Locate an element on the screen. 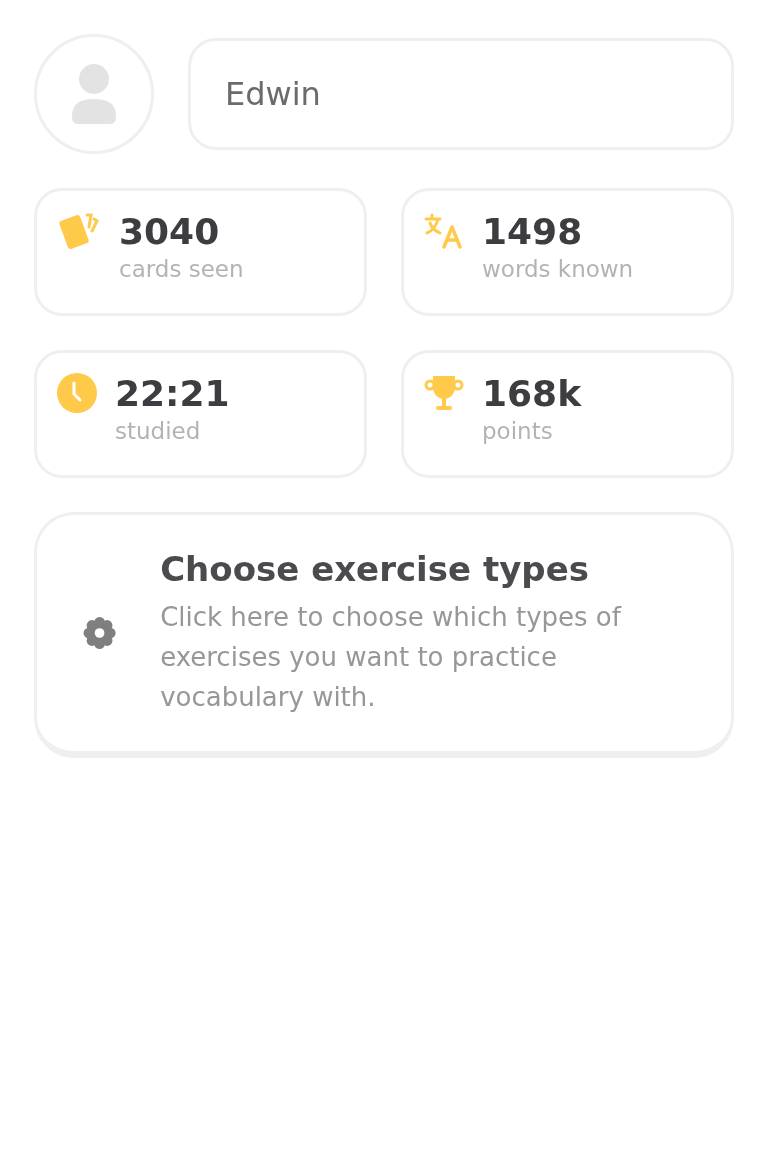  name-field: Edwin is located at coordinates (461, 94).